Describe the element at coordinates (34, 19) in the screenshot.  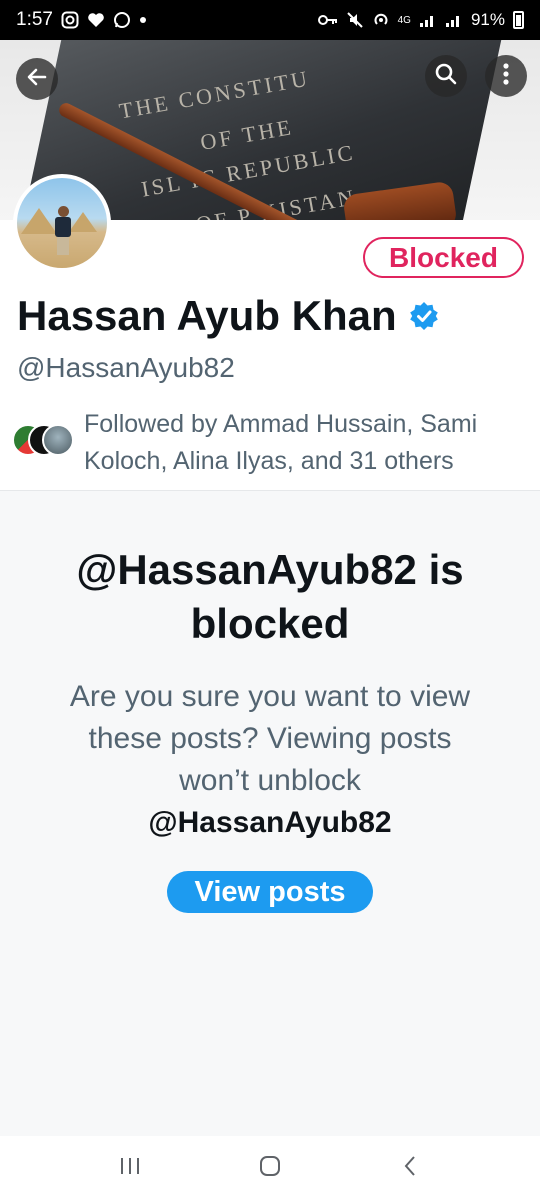
I see `status-time: 1:57` at that location.